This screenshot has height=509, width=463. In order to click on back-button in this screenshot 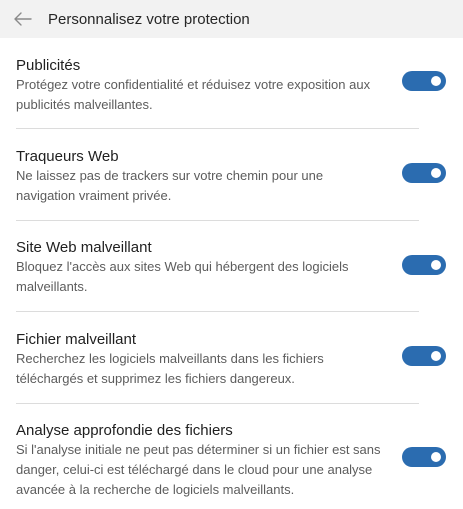, I will do `click(23, 19)`.